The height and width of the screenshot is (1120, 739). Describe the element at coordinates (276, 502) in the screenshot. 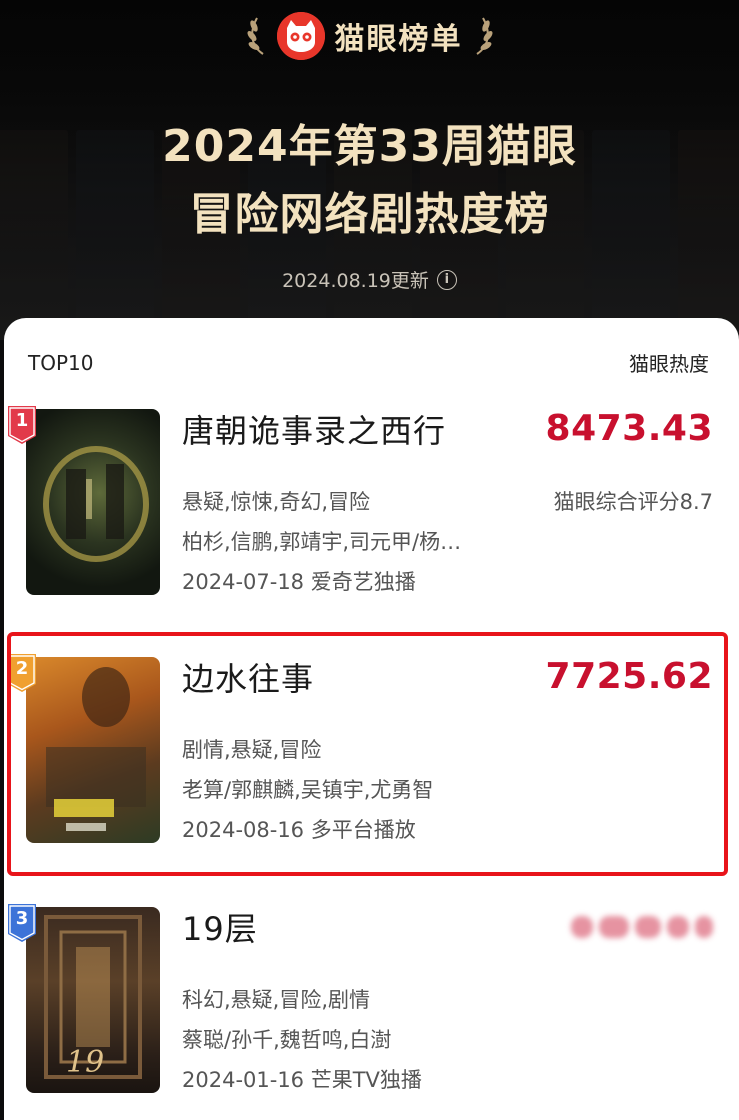

I see `genre-tags: 悬疑,惊悚,奇幻,冒险` at that location.